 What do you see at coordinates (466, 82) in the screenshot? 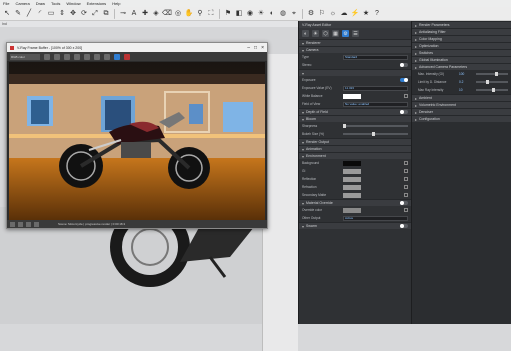
I see `setting-value: 0.2` at bounding box center [466, 82].